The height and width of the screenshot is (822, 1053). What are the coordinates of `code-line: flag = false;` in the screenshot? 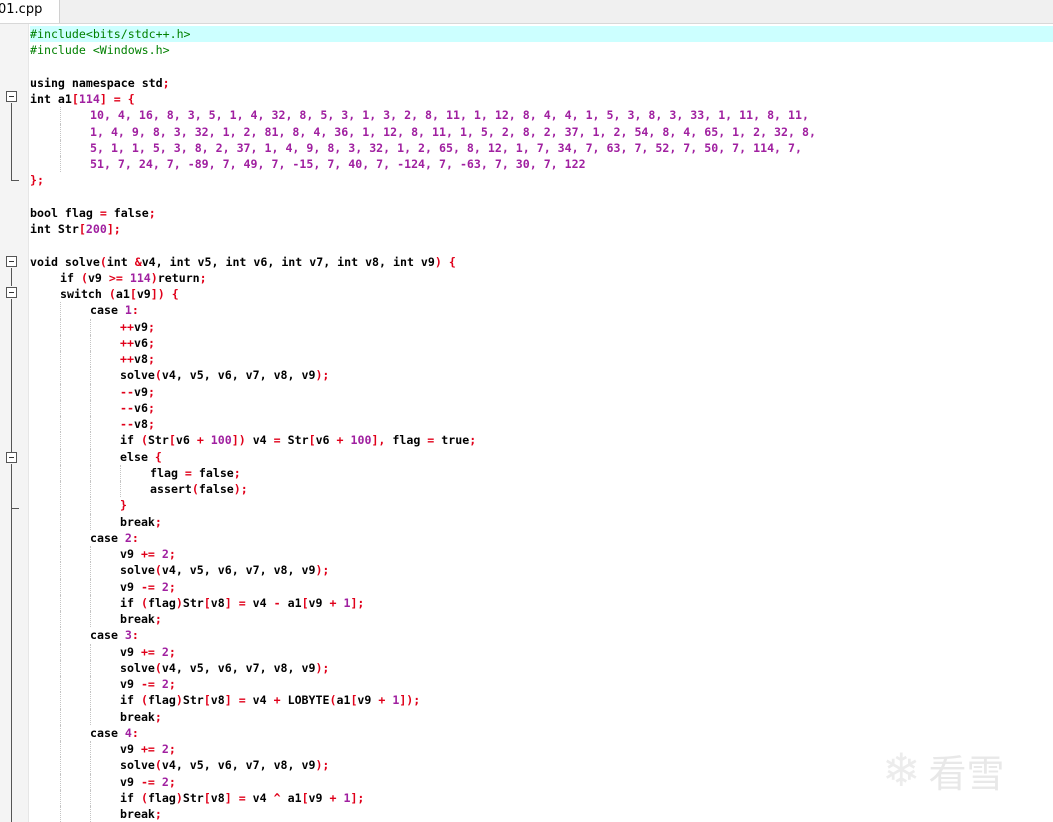 It's located at (541, 472).